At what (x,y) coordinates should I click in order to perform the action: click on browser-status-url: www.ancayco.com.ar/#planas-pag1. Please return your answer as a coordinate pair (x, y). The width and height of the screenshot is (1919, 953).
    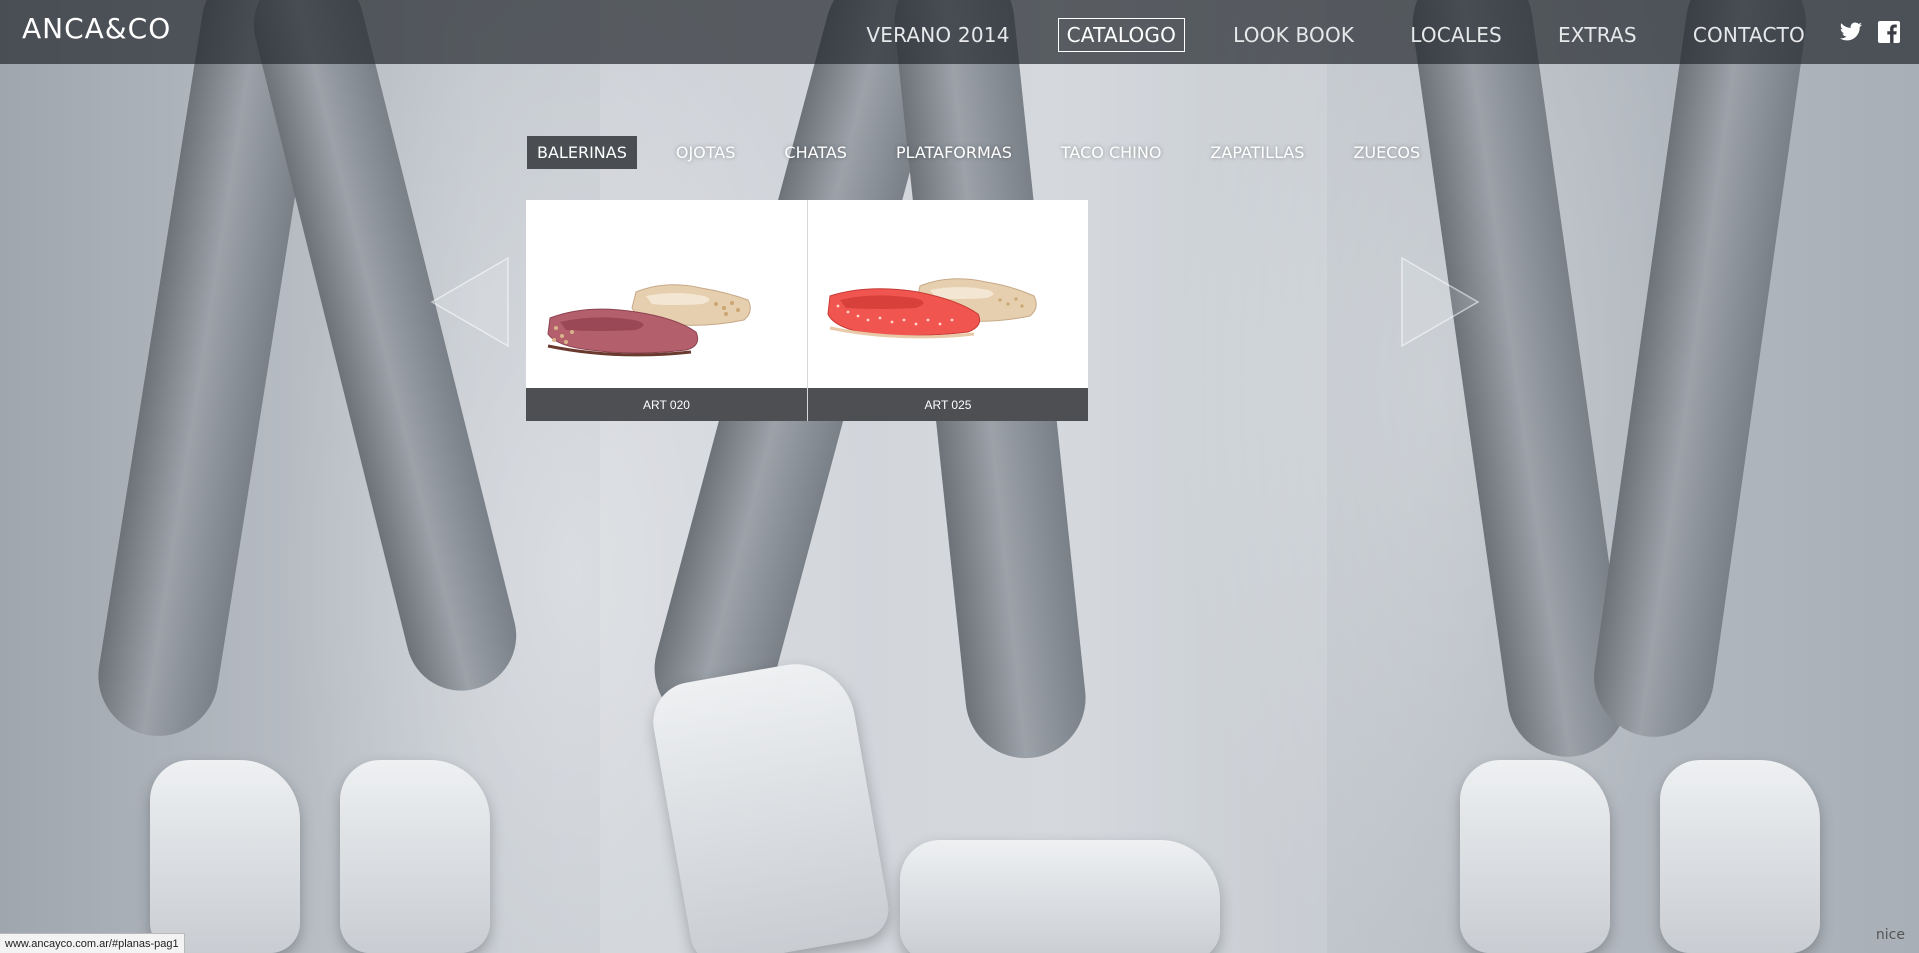
    Looking at the image, I should click on (92, 943).